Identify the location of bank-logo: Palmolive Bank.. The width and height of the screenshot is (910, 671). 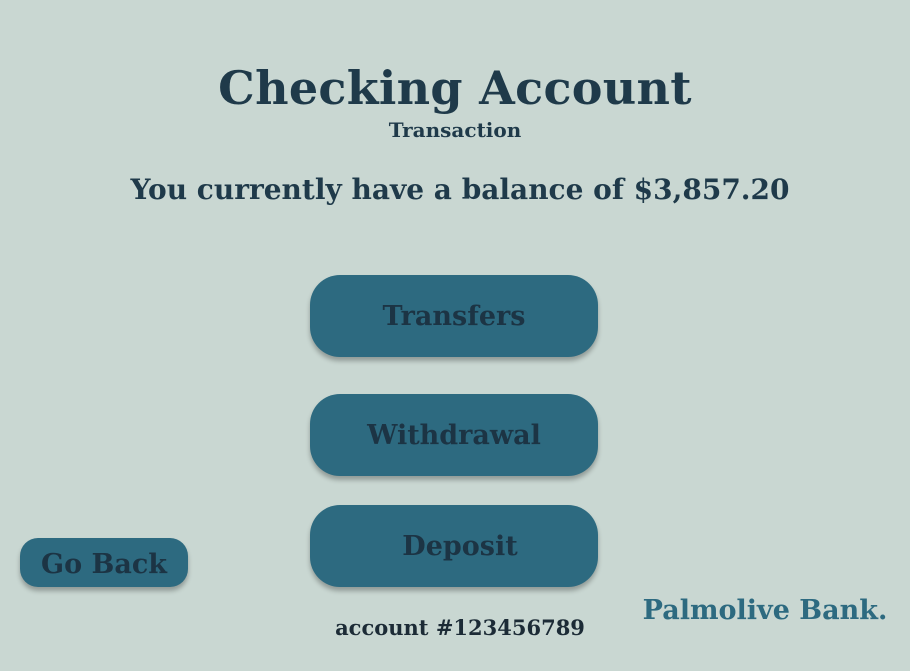
(765, 610).